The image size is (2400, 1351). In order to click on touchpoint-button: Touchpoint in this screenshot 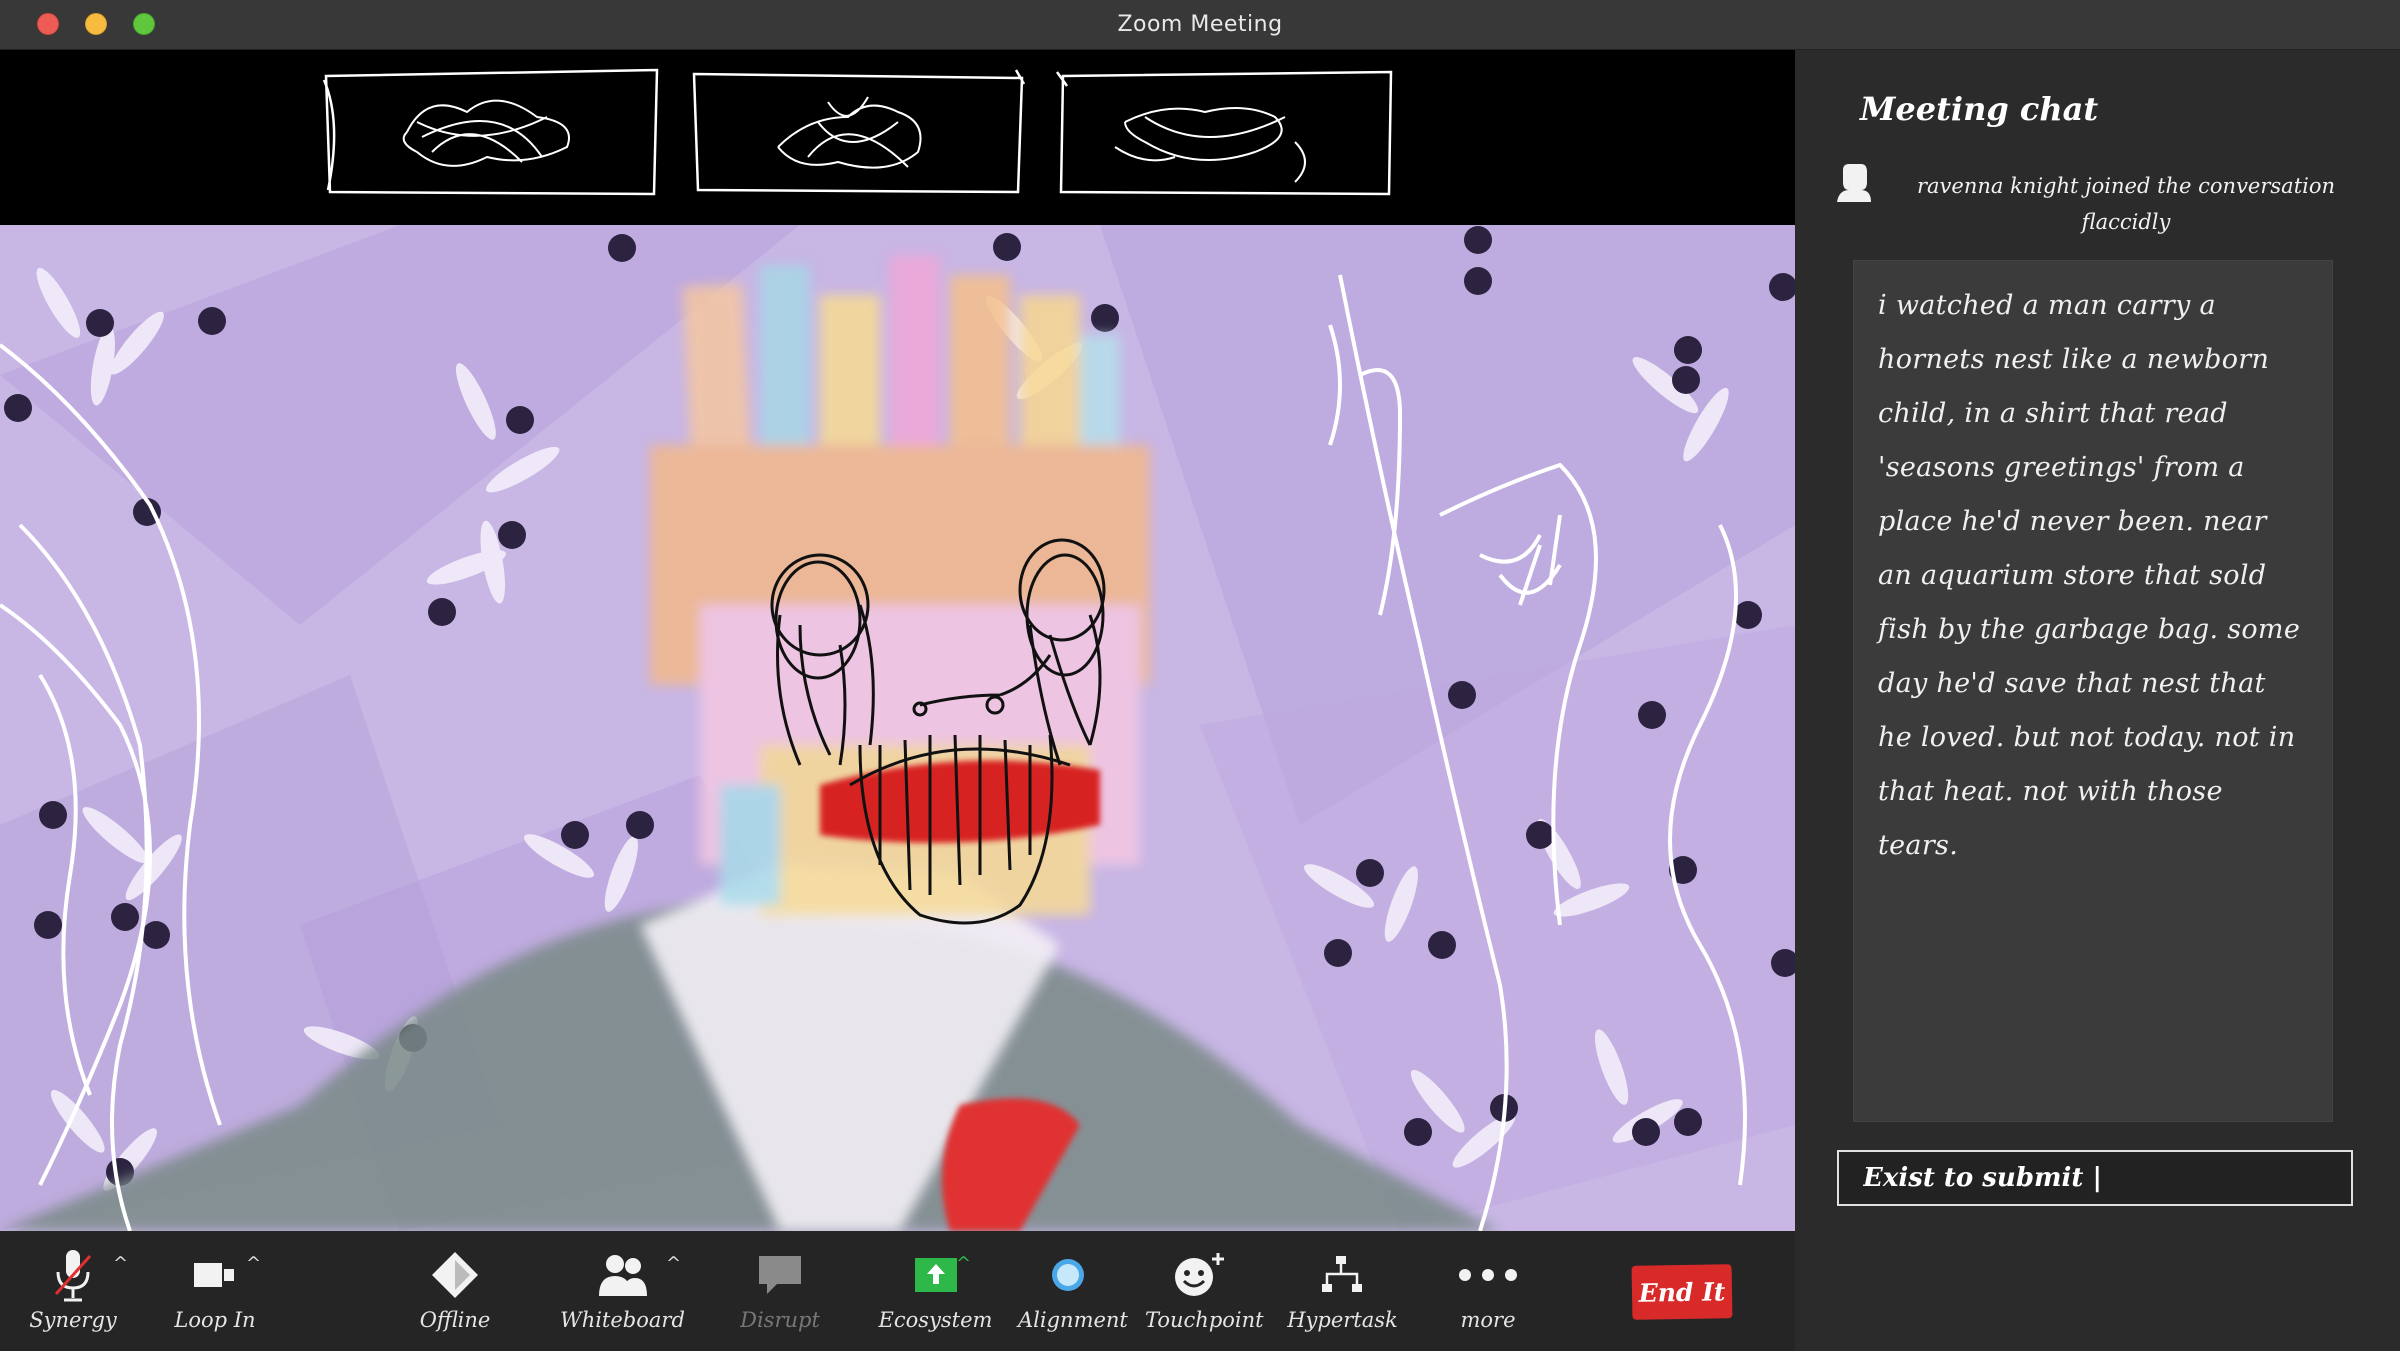, I will do `click(1204, 1296)`.